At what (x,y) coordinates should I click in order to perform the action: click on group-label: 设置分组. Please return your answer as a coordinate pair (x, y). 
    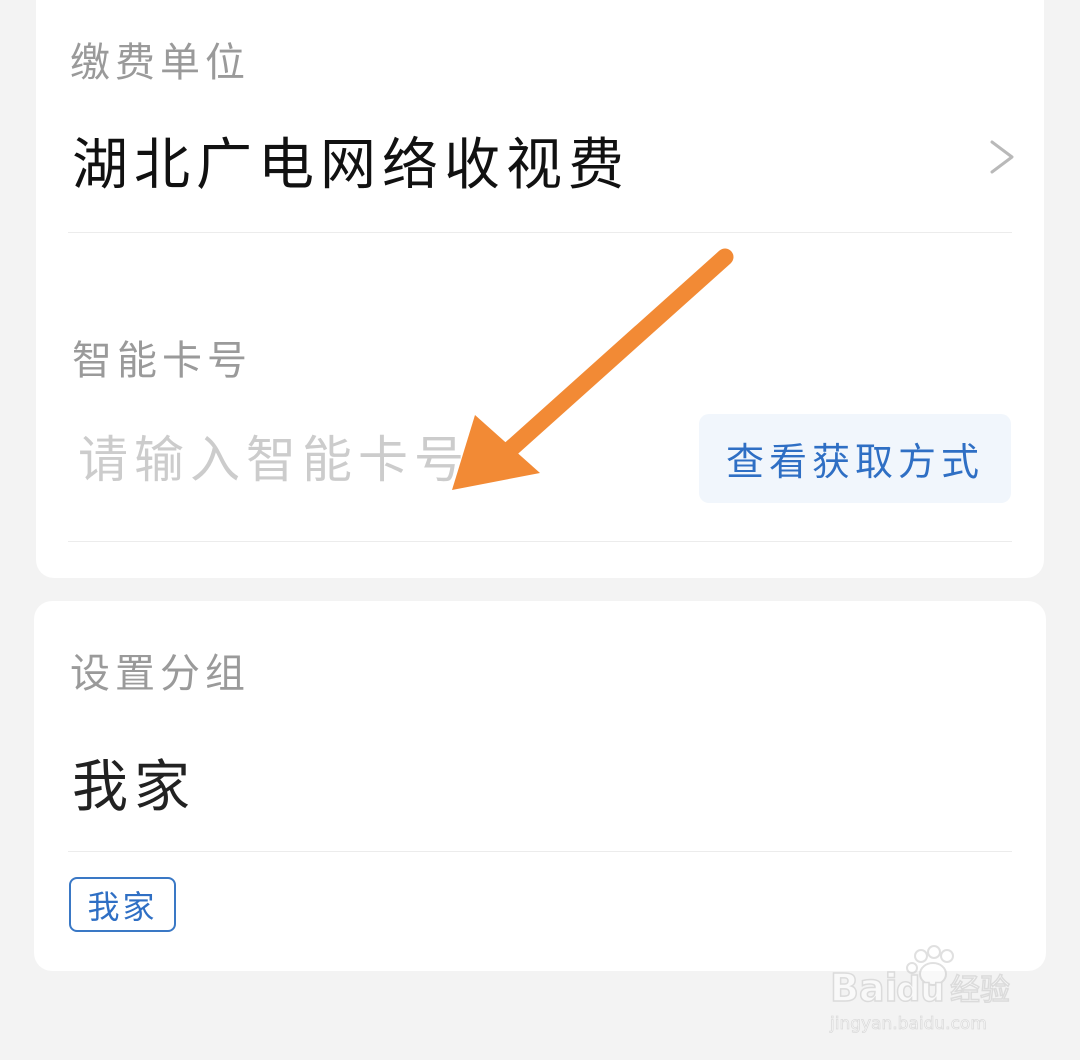
    Looking at the image, I should click on (160, 674).